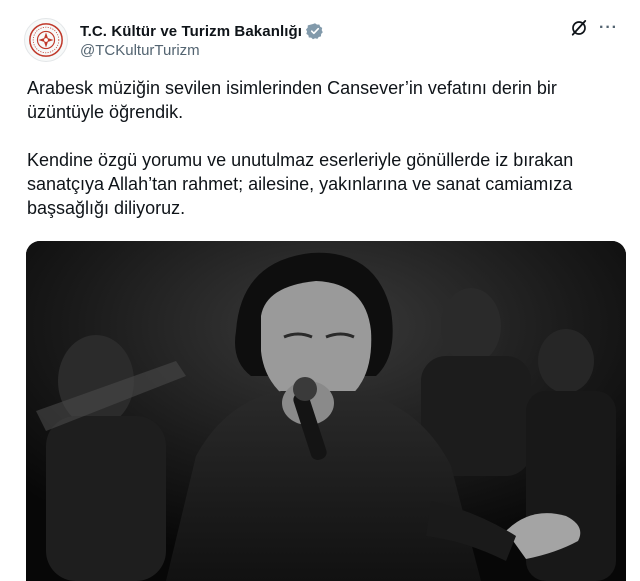 The height and width of the screenshot is (581, 640). Describe the element at coordinates (593, 28) in the screenshot. I see `tweet-actions: ···` at that location.